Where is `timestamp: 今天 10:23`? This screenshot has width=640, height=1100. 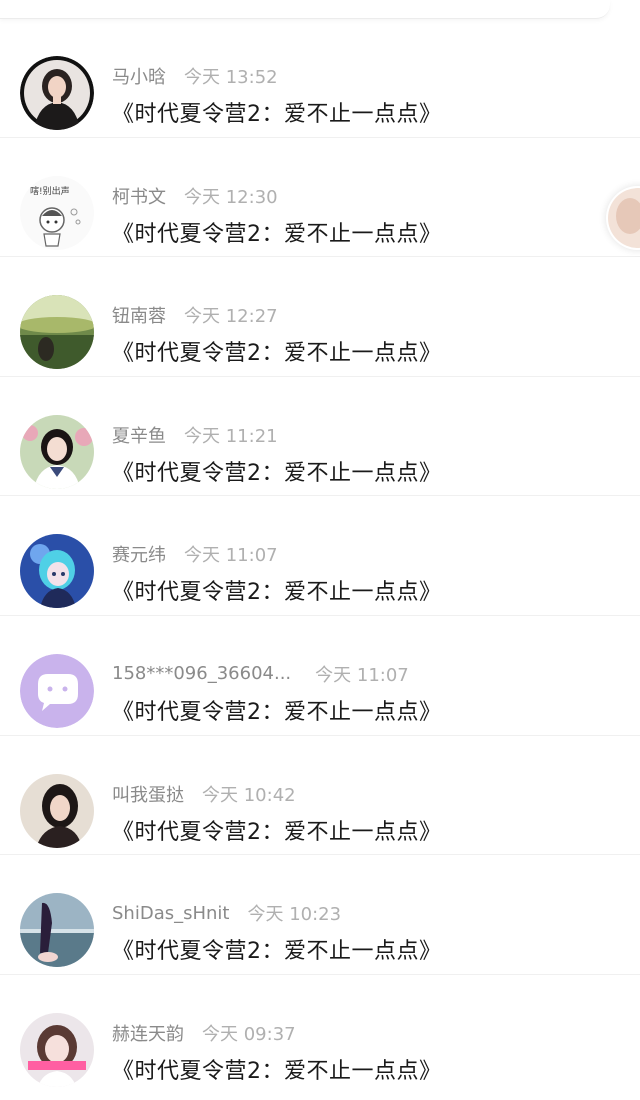 timestamp: 今天 10:23 is located at coordinates (294, 915).